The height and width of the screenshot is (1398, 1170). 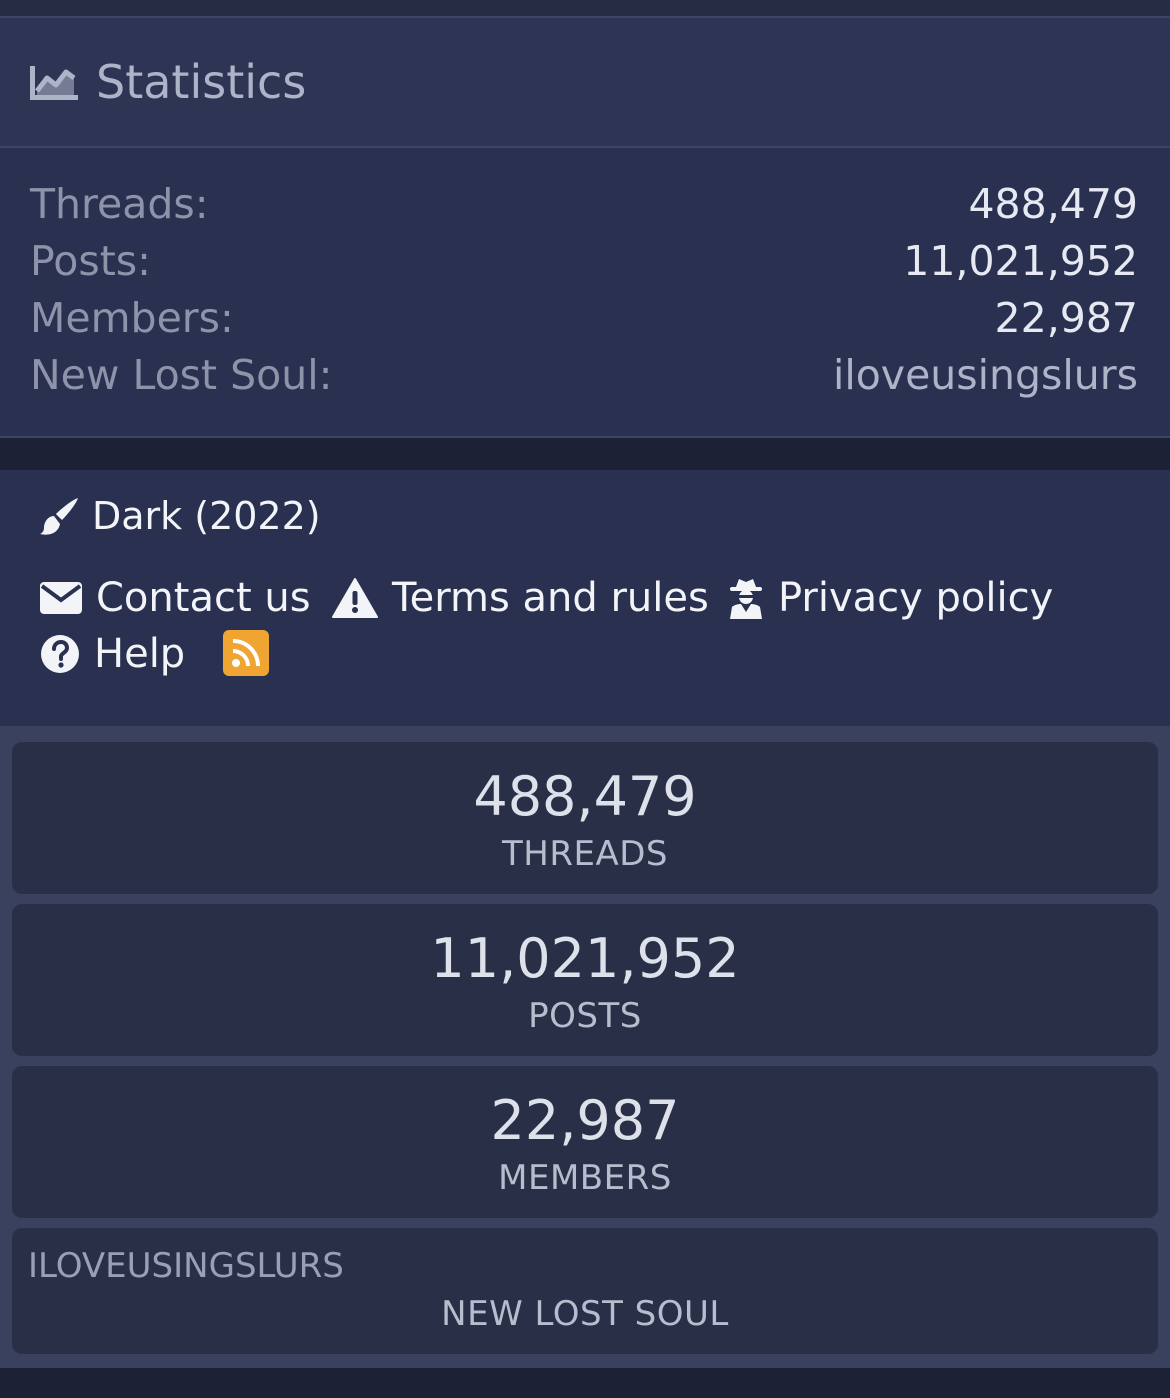 I want to click on stat-label: Members:, so click(x=132, y=318).